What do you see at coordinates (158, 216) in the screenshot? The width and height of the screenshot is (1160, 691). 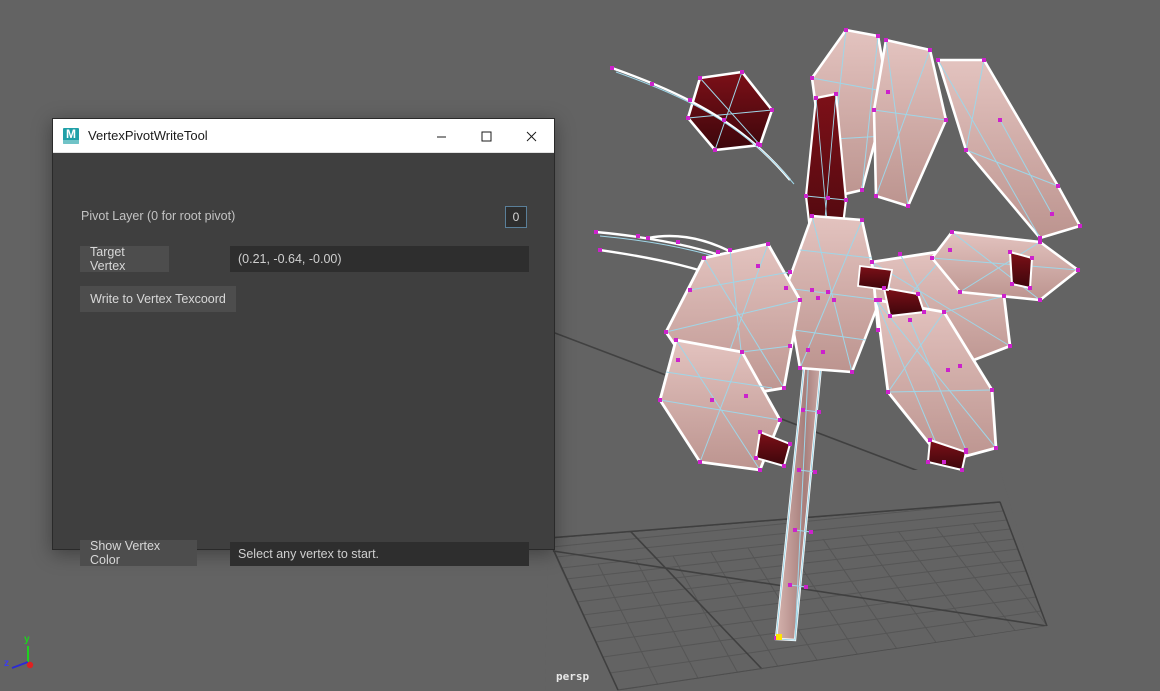 I see `pivot-layer-label: Pivot Layer (0 for root pivot)` at bounding box center [158, 216].